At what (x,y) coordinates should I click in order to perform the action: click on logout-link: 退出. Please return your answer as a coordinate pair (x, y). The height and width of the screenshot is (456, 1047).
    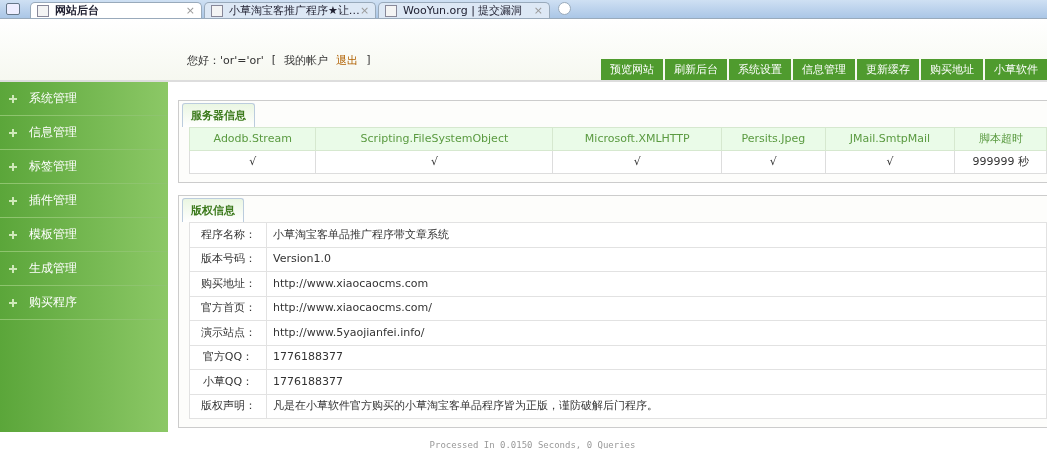
    Looking at the image, I should click on (347, 60).